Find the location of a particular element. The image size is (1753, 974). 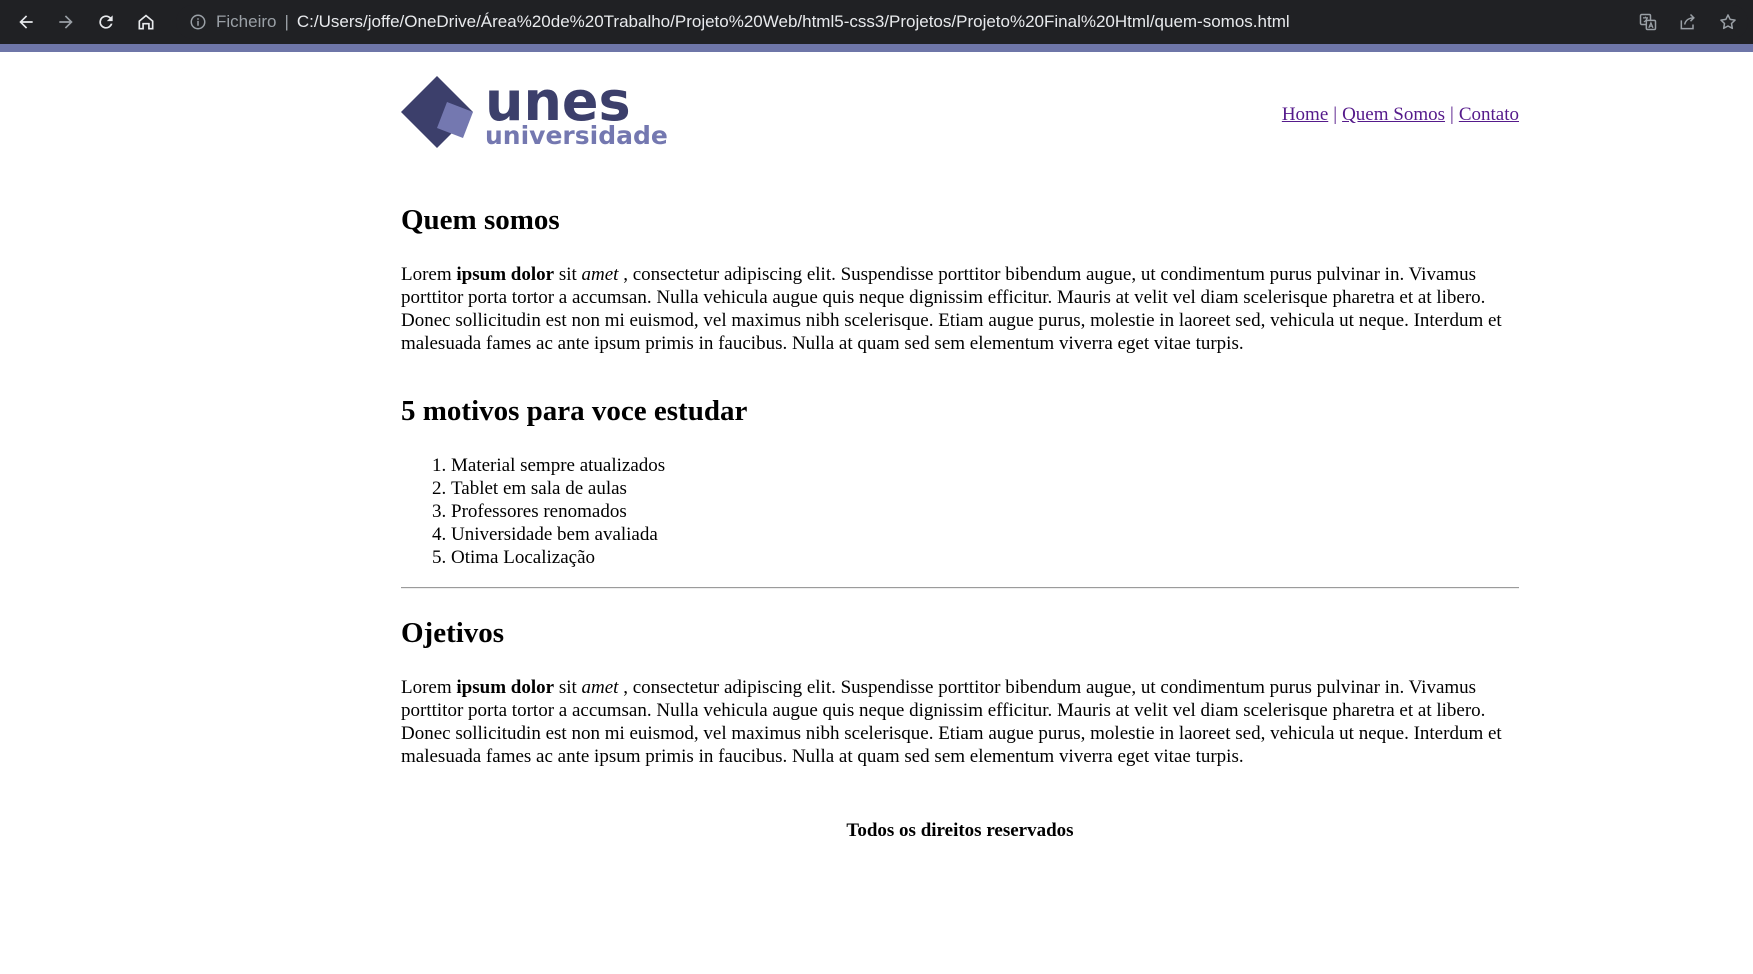

list-item: Material sempre atualizados is located at coordinates (985, 465).